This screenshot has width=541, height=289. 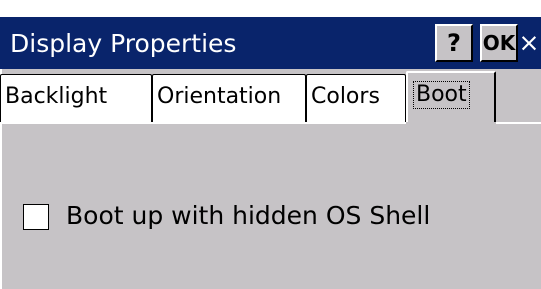 I want to click on tab-orientation-label: Orientation, so click(x=219, y=96).